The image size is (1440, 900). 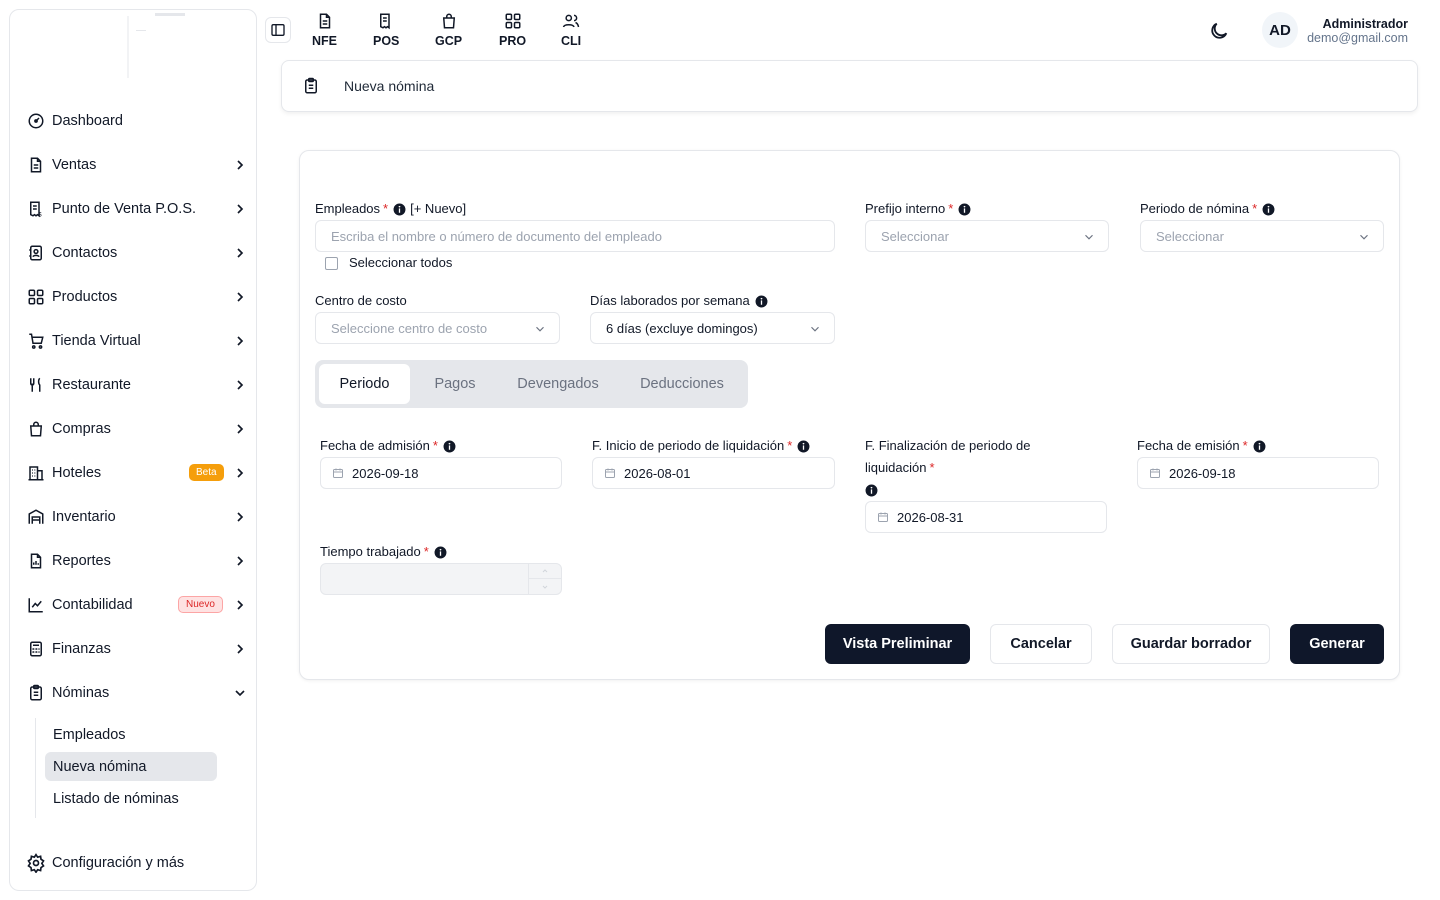 I want to click on emision-date-input: 2026-09-18, so click(x=1258, y=473).